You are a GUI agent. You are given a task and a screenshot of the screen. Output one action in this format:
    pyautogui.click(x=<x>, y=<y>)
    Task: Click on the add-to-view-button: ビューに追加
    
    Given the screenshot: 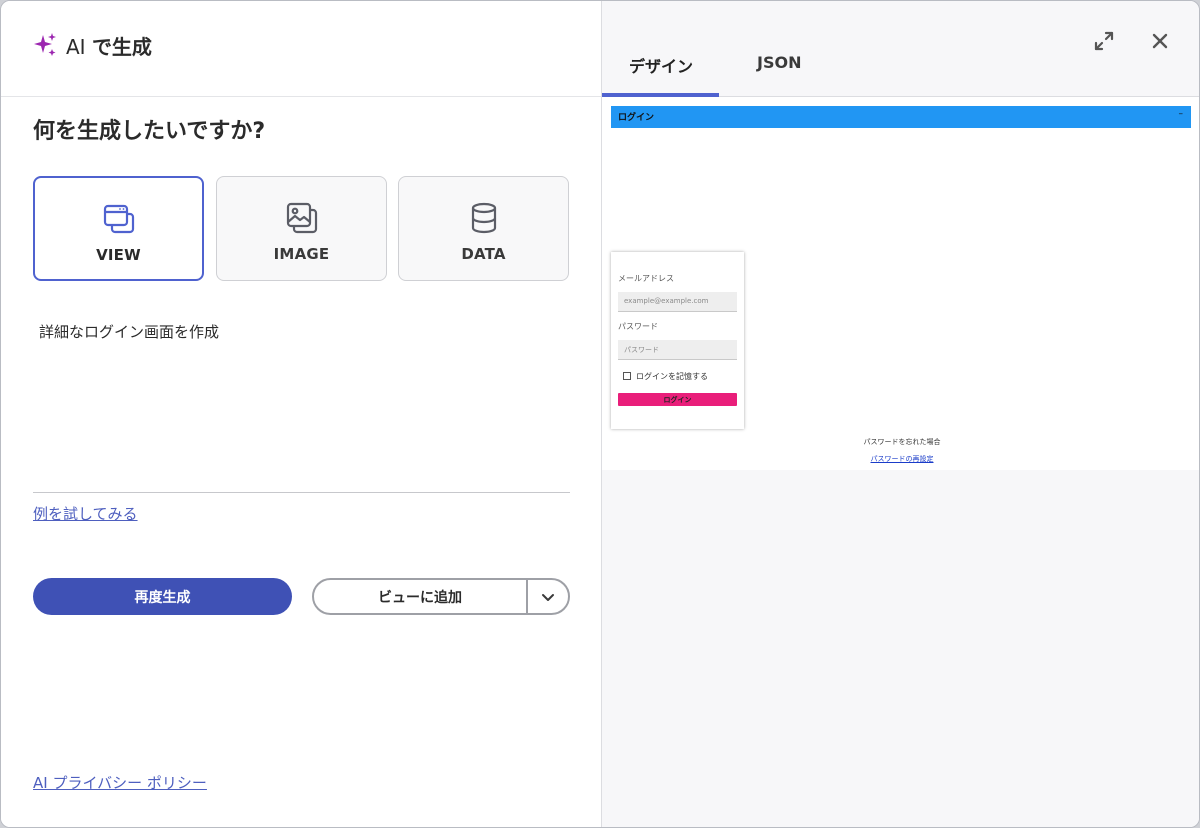 What is the action you would take?
    pyautogui.click(x=420, y=597)
    